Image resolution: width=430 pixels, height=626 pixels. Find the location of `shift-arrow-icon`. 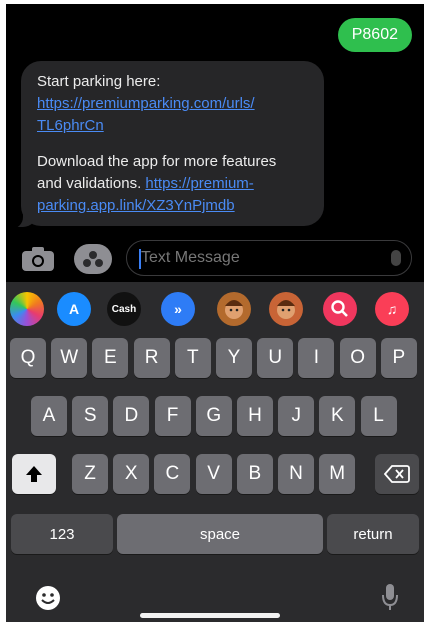

shift-arrow-icon is located at coordinates (34, 474).